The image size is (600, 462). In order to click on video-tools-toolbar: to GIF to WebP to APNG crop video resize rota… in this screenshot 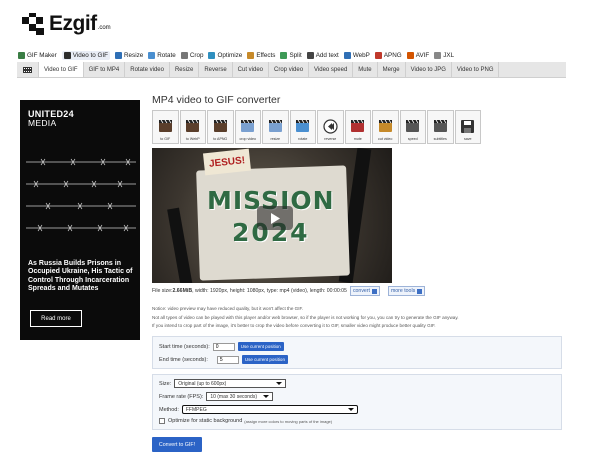, I will do `click(317, 127)`.